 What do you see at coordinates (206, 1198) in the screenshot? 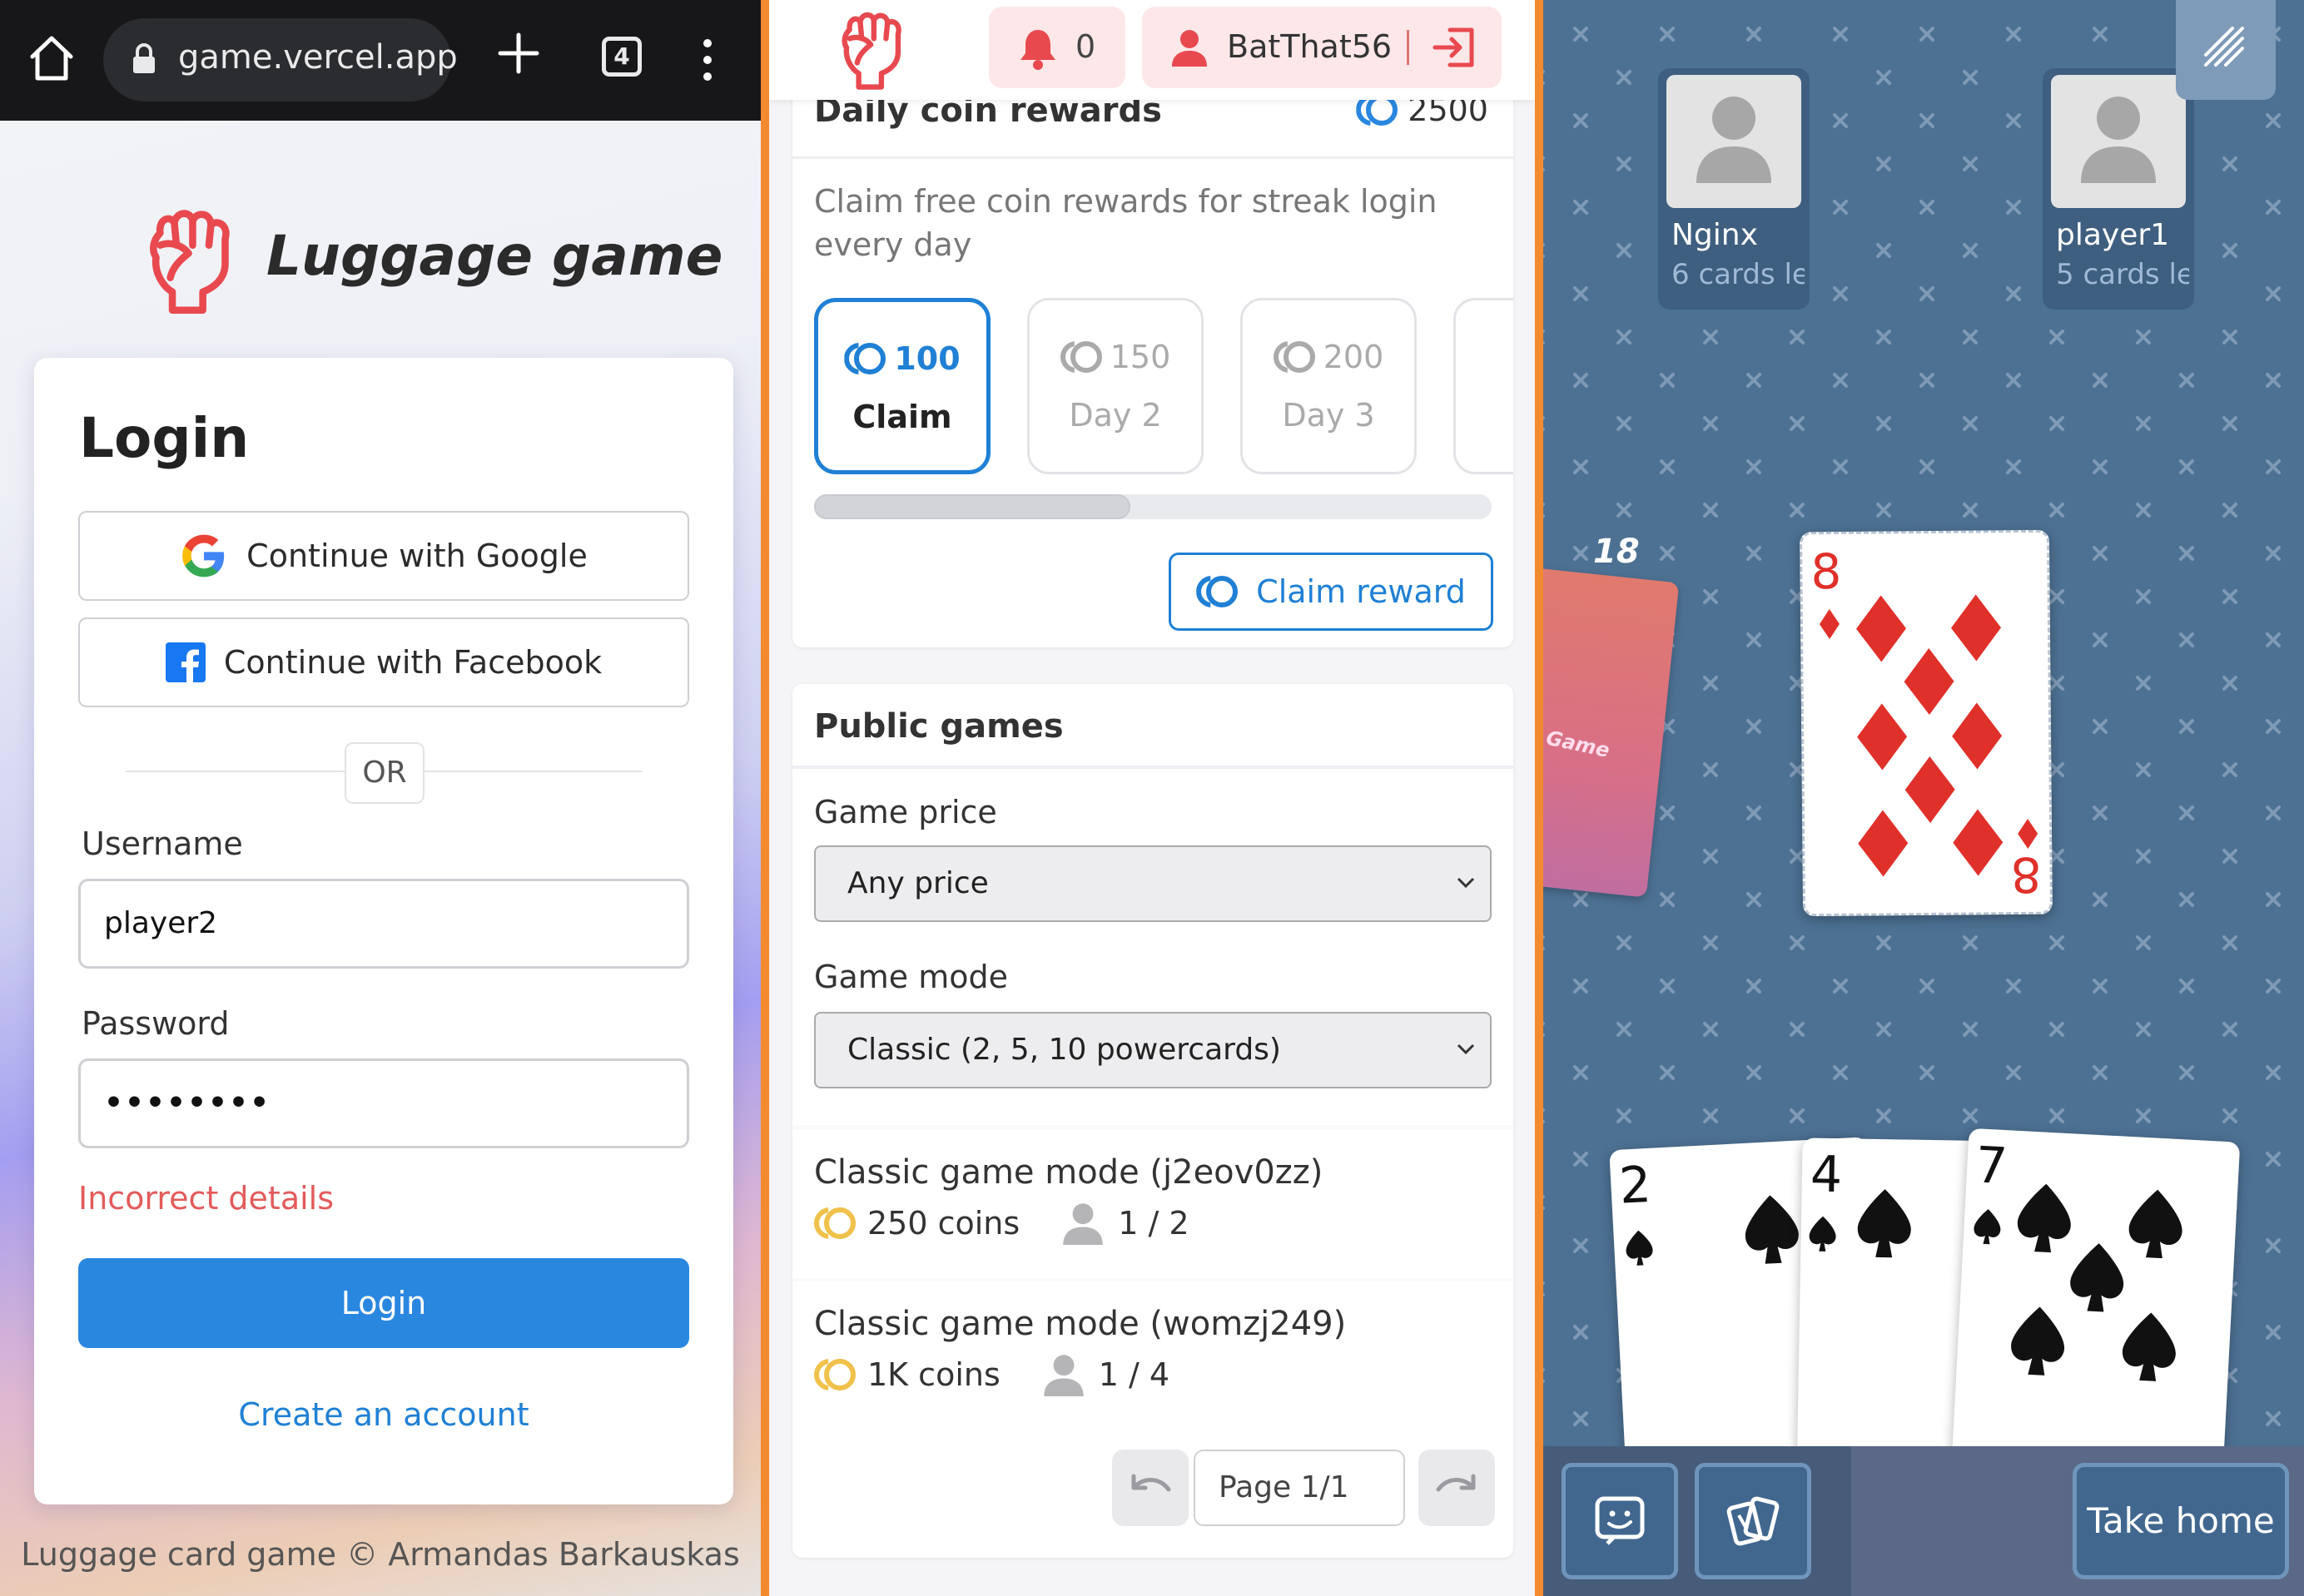
I see `error-message: Incorrect details` at bounding box center [206, 1198].